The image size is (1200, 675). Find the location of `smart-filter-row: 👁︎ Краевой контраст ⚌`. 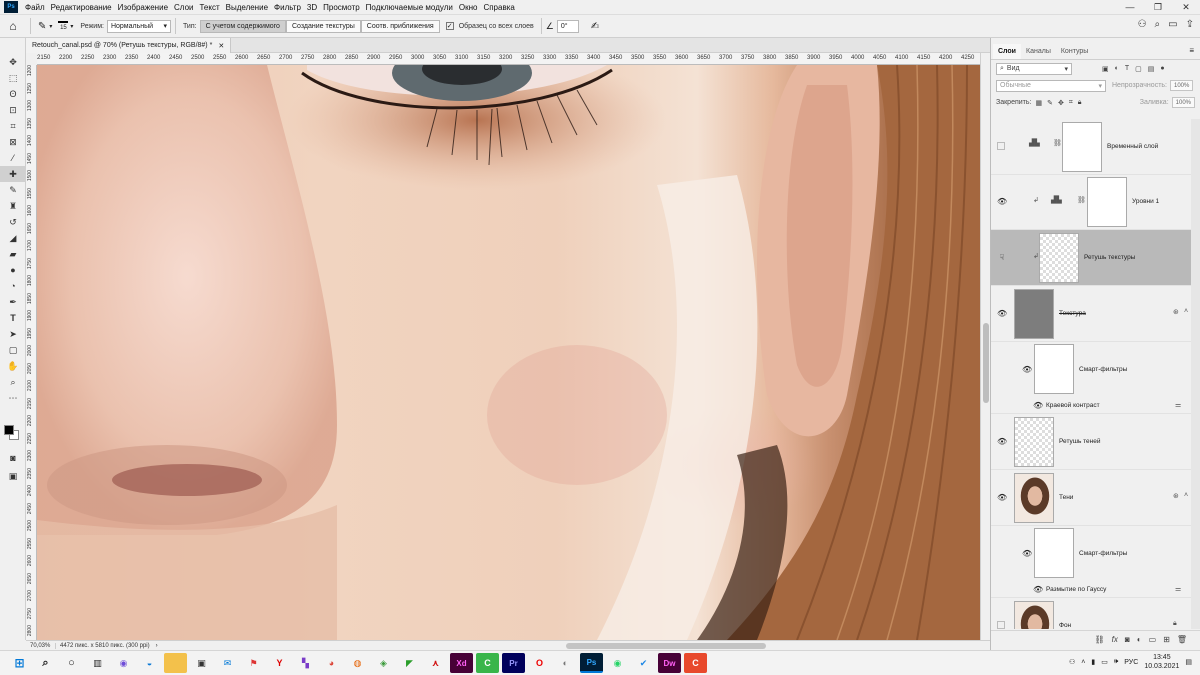

smart-filter-row: 👁︎ Краевой контраст ⚌ is located at coordinates (1091, 406).